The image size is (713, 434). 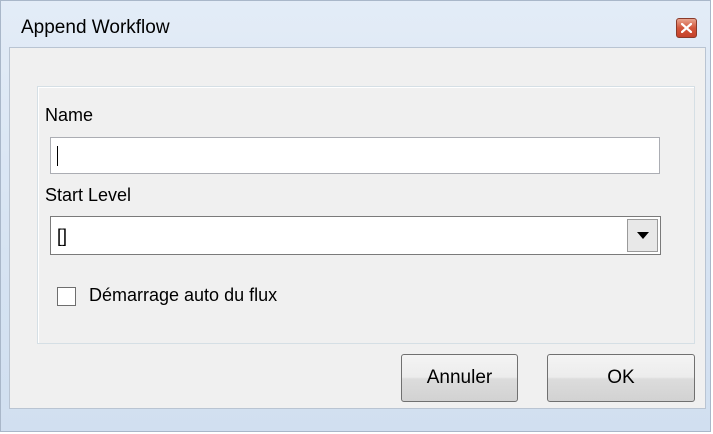 What do you see at coordinates (69, 115) in the screenshot?
I see `name-label: Name` at bounding box center [69, 115].